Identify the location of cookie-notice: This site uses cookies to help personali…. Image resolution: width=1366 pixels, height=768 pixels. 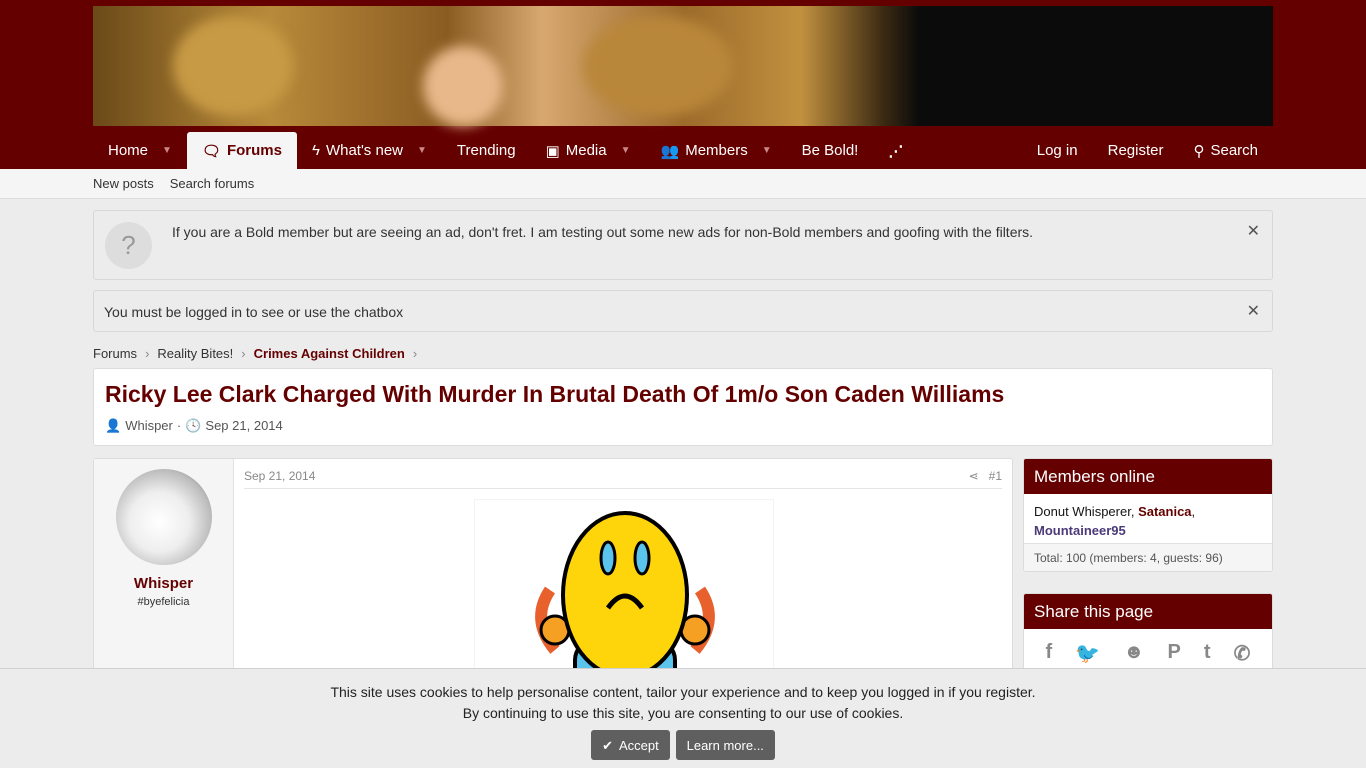
(683, 718).